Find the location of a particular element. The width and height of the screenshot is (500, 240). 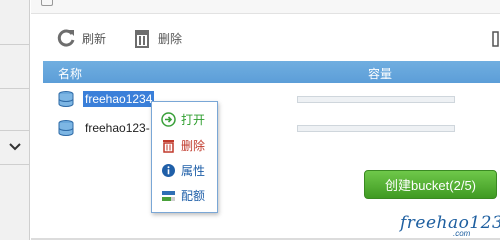

scroll-edge-icon is located at coordinates (495, 39).